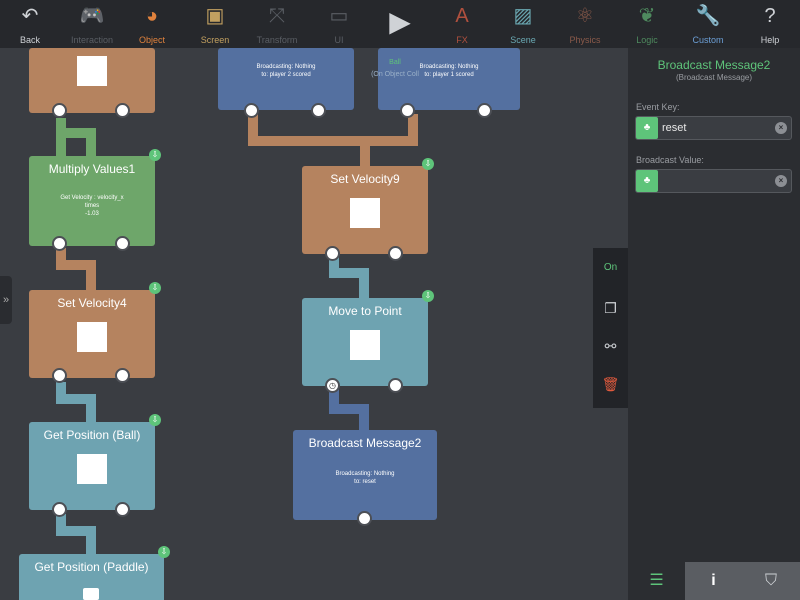 This screenshot has height=600, width=800. What do you see at coordinates (670, 160) in the screenshot?
I see `broadcast-value-label: Broadcast Value:` at bounding box center [670, 160].